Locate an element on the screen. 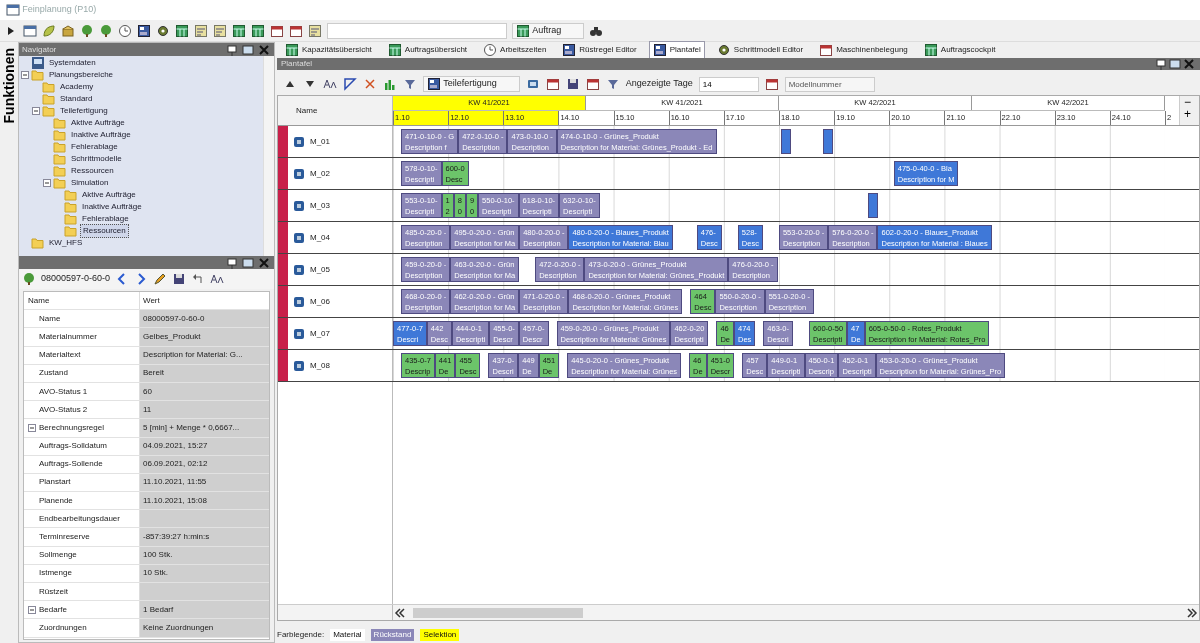 The image size is (1200, 643). legend-item: Rückstand is located at coordinates (392, 635).